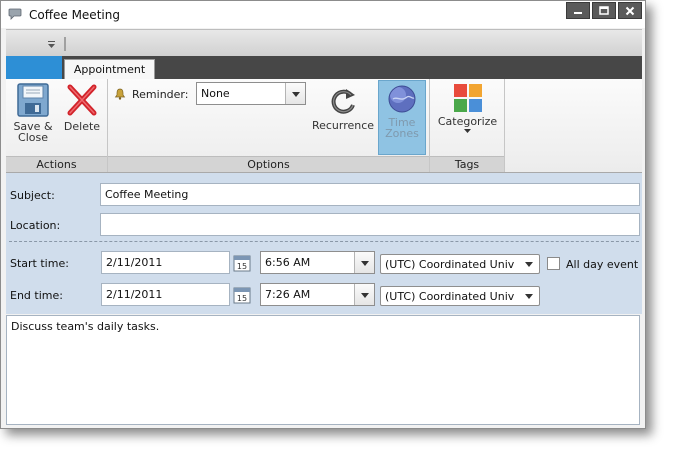 The width and height of the screenshot is (674, 457). What do you see at coordinates (165, 262) in the screenshot?
I see `start-date-input: 2/11/2011` at bounding box center [165, 262].